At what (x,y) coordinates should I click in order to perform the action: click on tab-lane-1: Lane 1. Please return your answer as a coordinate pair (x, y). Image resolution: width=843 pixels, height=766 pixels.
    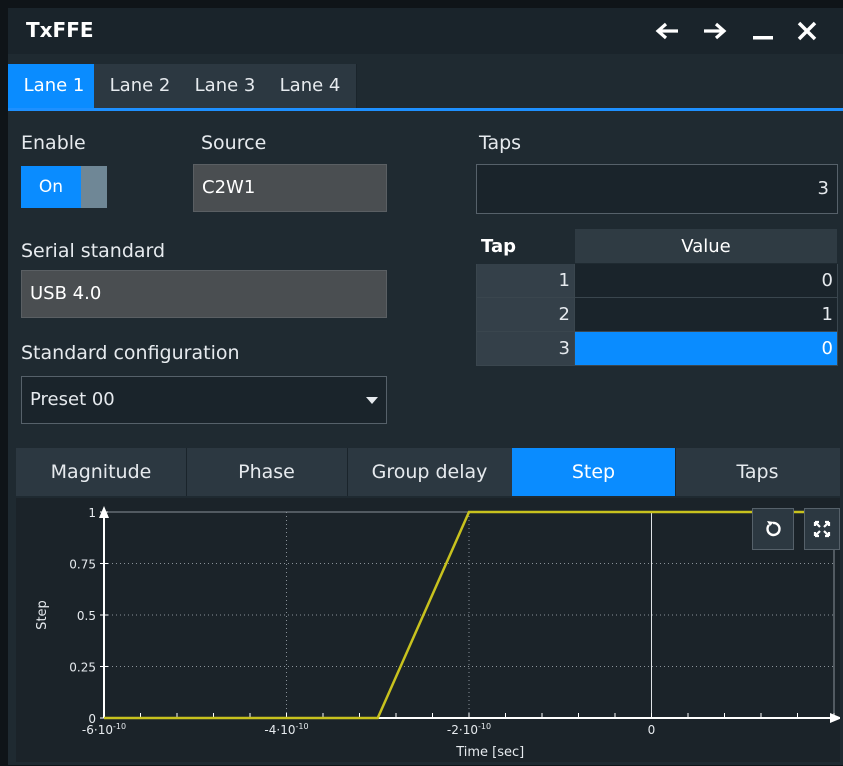
    Looking at the image, I should click on (54, 86).